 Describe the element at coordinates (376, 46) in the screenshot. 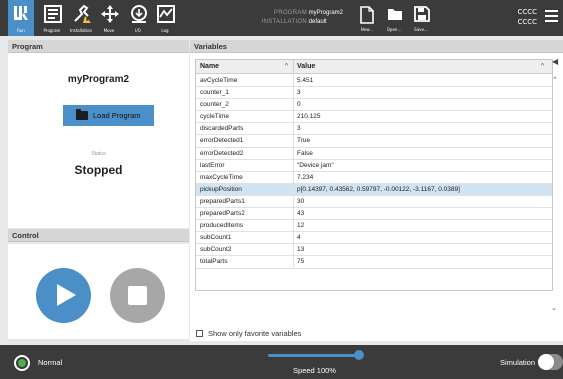

I see `variables-pane-title: Variables` at that location.